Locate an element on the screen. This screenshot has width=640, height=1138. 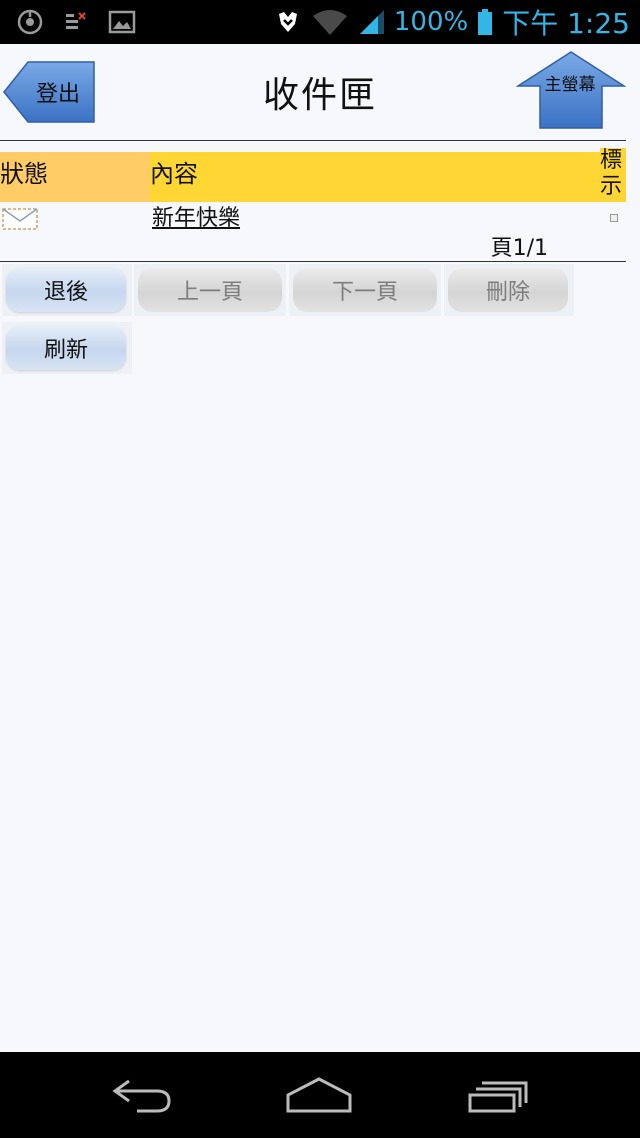
button-cell: 上一頁 is located at coordinates (210, 290).